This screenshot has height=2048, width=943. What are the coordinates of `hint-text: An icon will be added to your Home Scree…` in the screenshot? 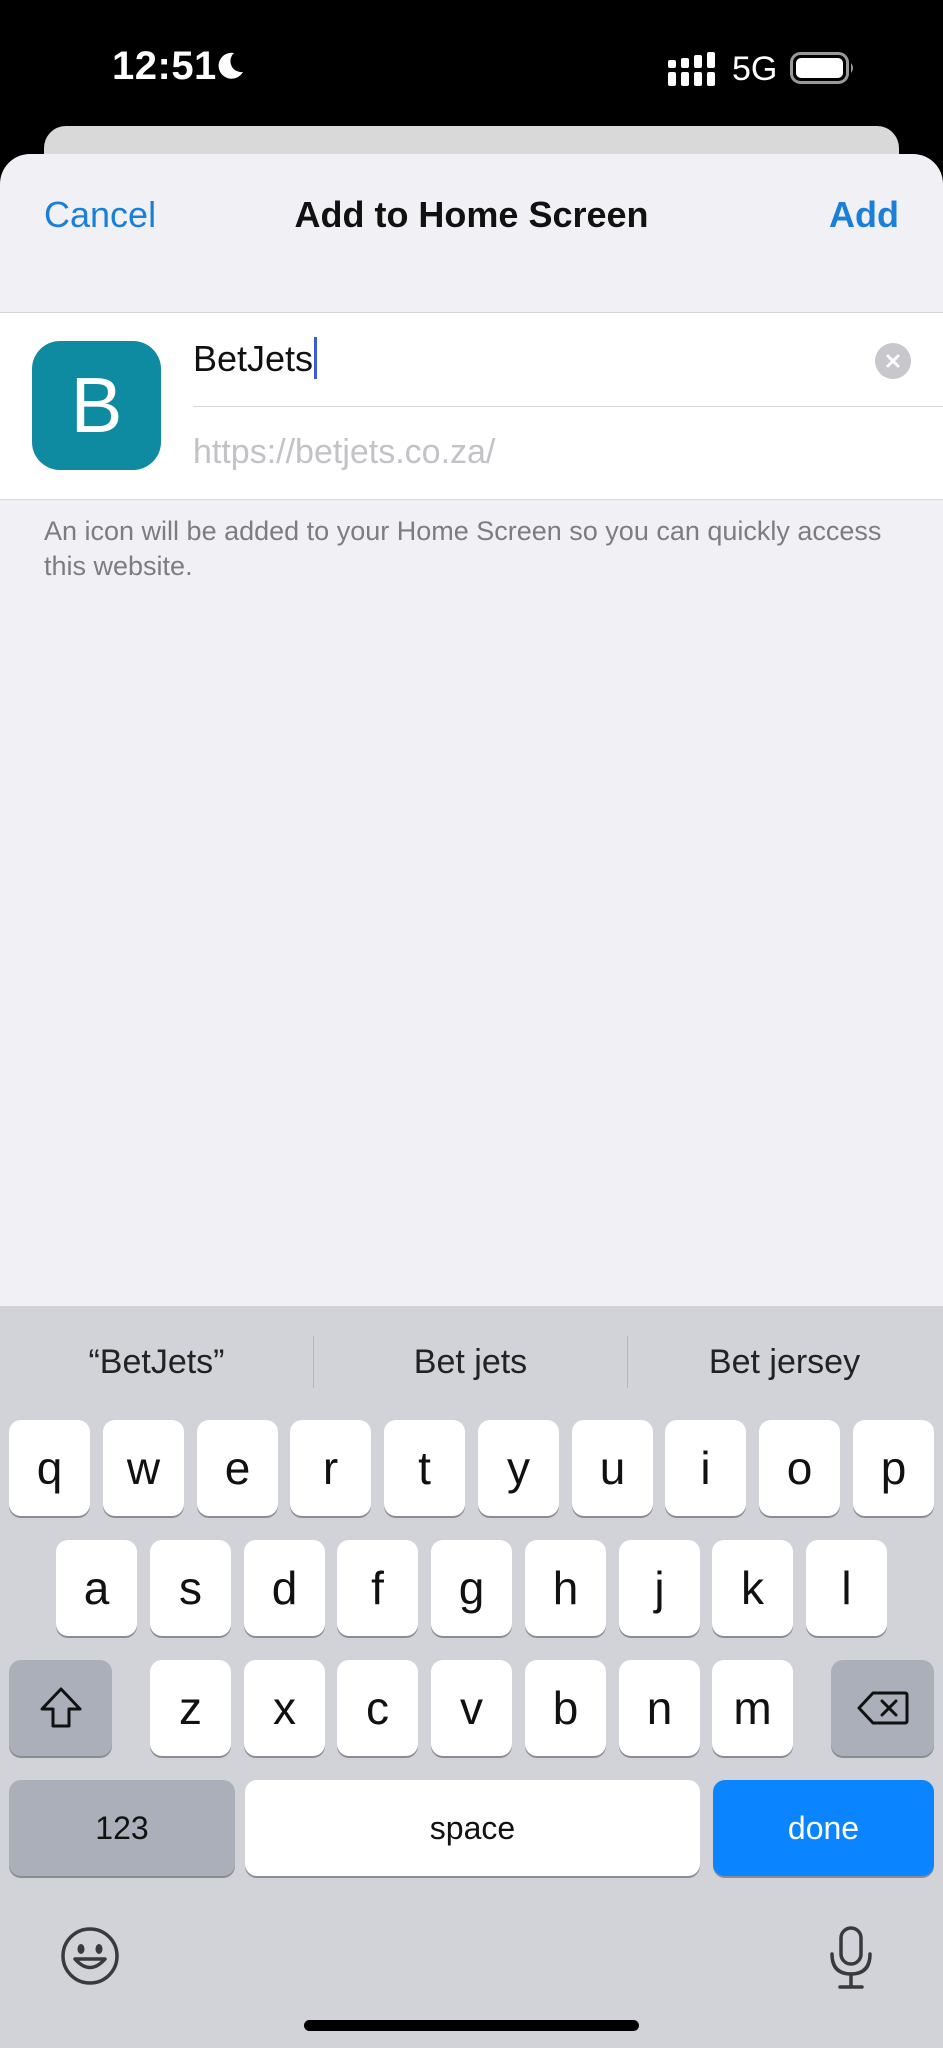 It's located at (463, 548).